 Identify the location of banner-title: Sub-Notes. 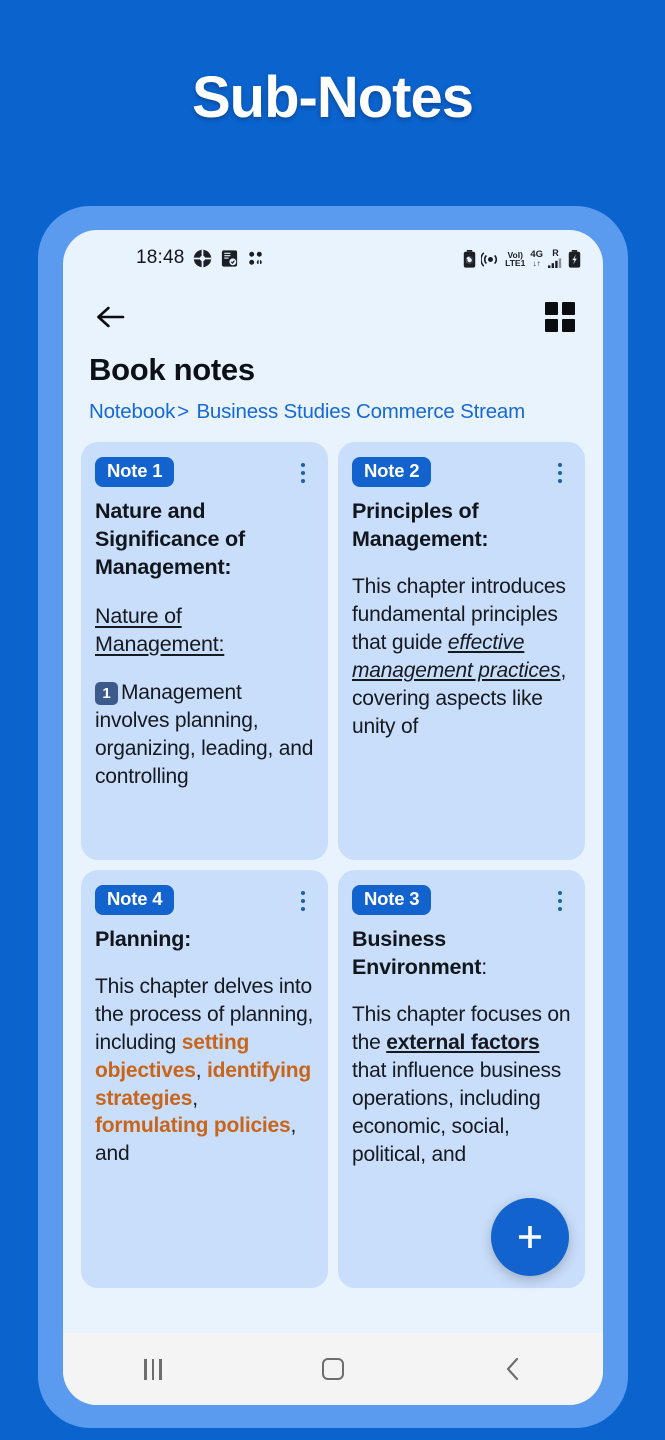
(333, 97).